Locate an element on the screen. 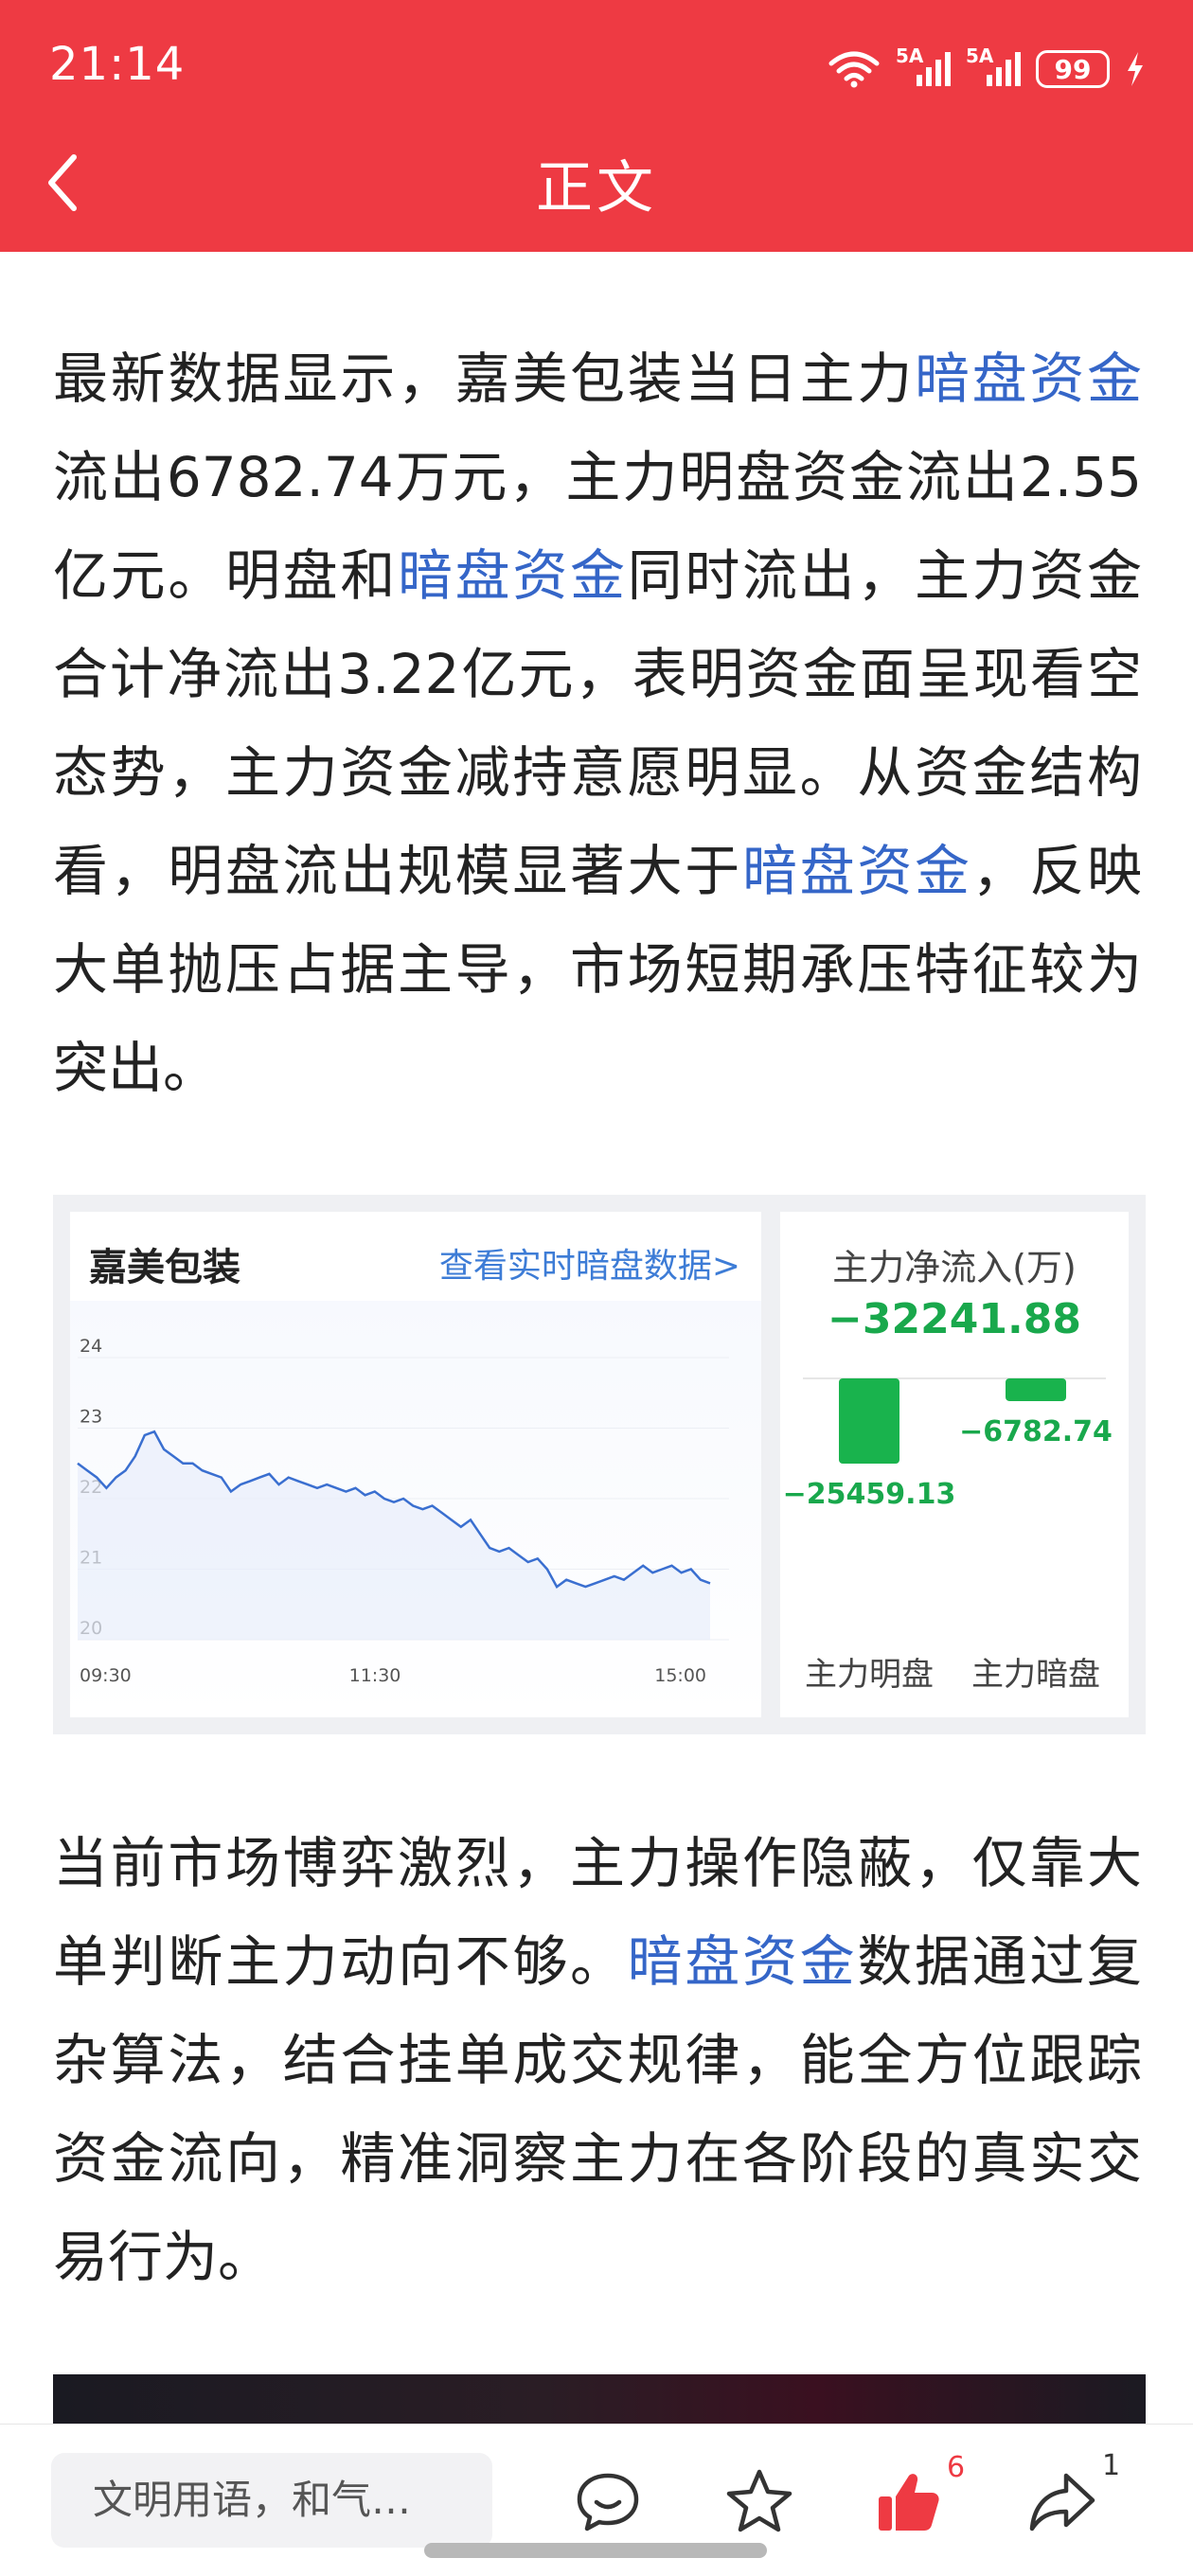 The width and height of the screenshot is (1193, 2576). paragraph-text: 最新数据显示，嘉美包装当日主力 is located at coordinates (484, 379).